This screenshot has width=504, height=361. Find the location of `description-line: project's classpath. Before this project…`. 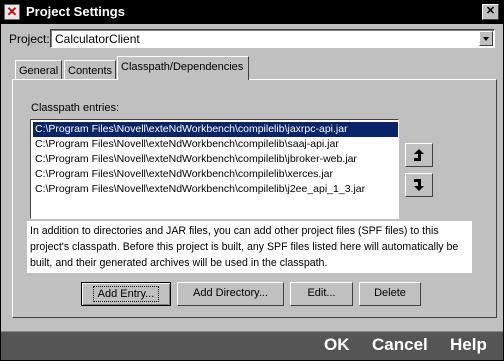

description-line: project's classpath. Before this project… is located at coordinates (244, 247).